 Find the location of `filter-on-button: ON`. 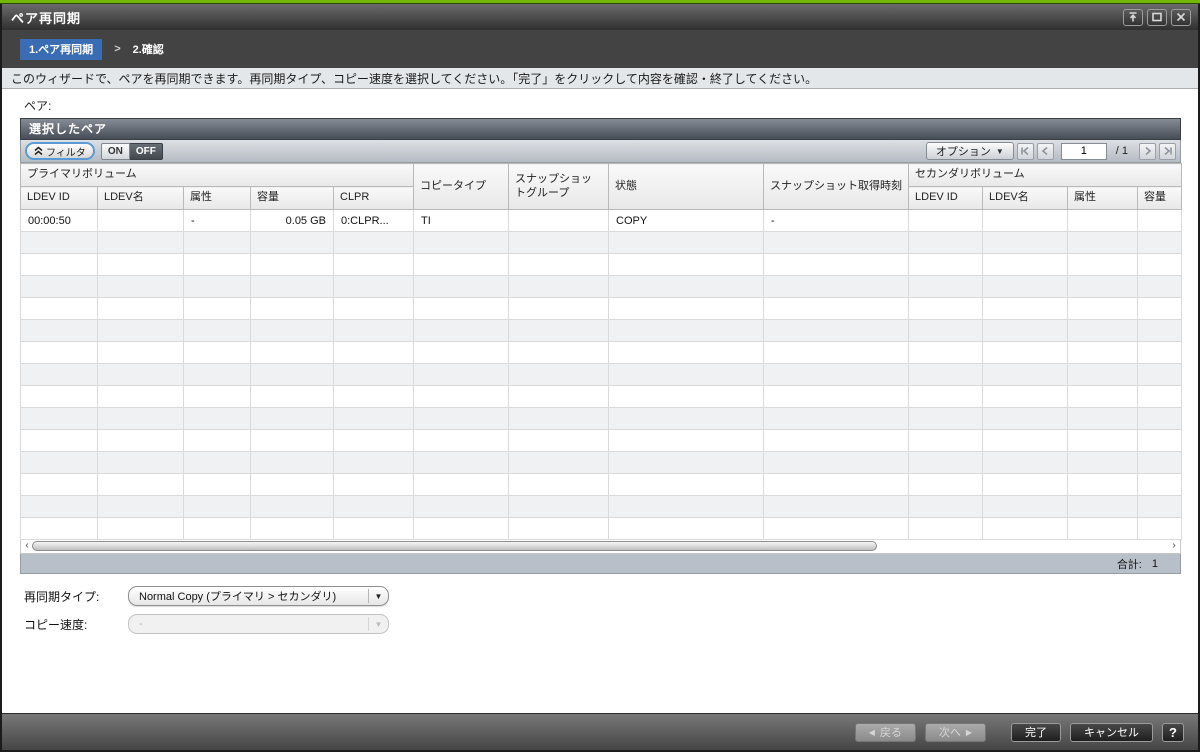

filter-on-button: ON is located at coordinates (115, 151).